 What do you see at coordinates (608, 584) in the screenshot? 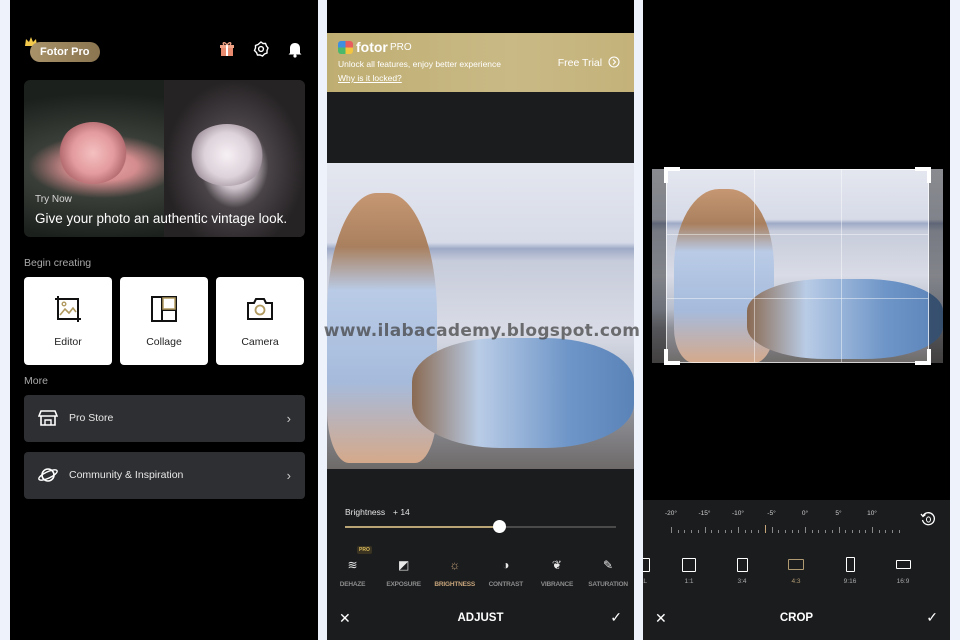
I see `tool-label: SATURATION` at bounding box center [608, 584].